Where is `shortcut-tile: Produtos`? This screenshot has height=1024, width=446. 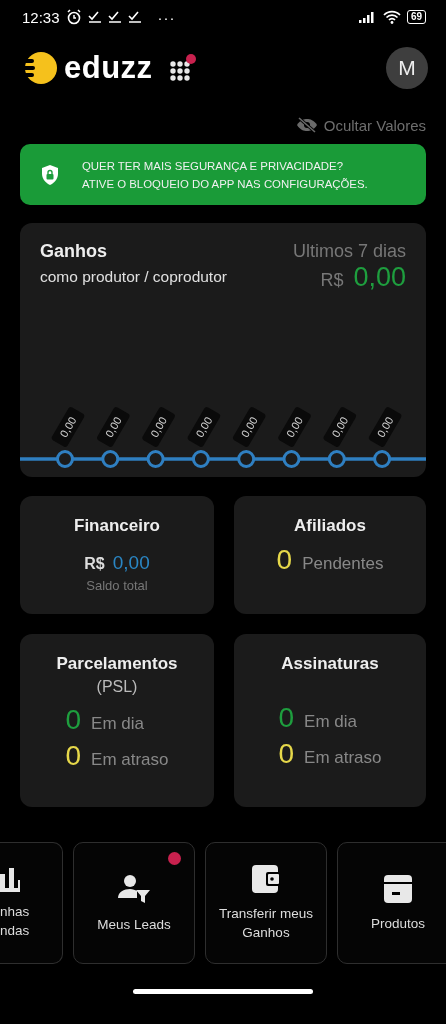
shortcut-tile: Produtos is located at coordinates (391, 903).